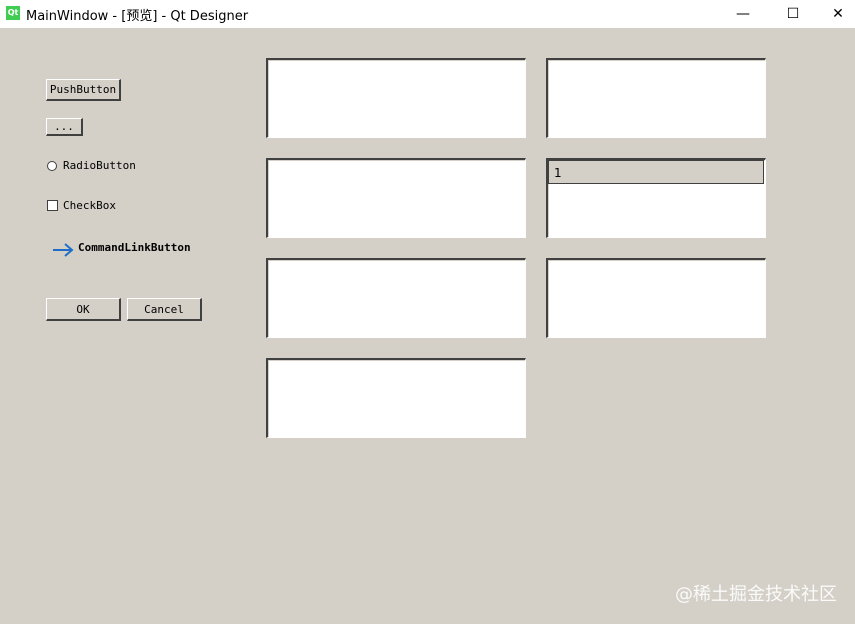 Image resolution: width=855 pixels, height=624 pixels. What do you see at coordinates (137, 16) in the screenshot?
I see `window-title: MainWindow - [预览] - Qt Designer` at bounding box center [137, 16].